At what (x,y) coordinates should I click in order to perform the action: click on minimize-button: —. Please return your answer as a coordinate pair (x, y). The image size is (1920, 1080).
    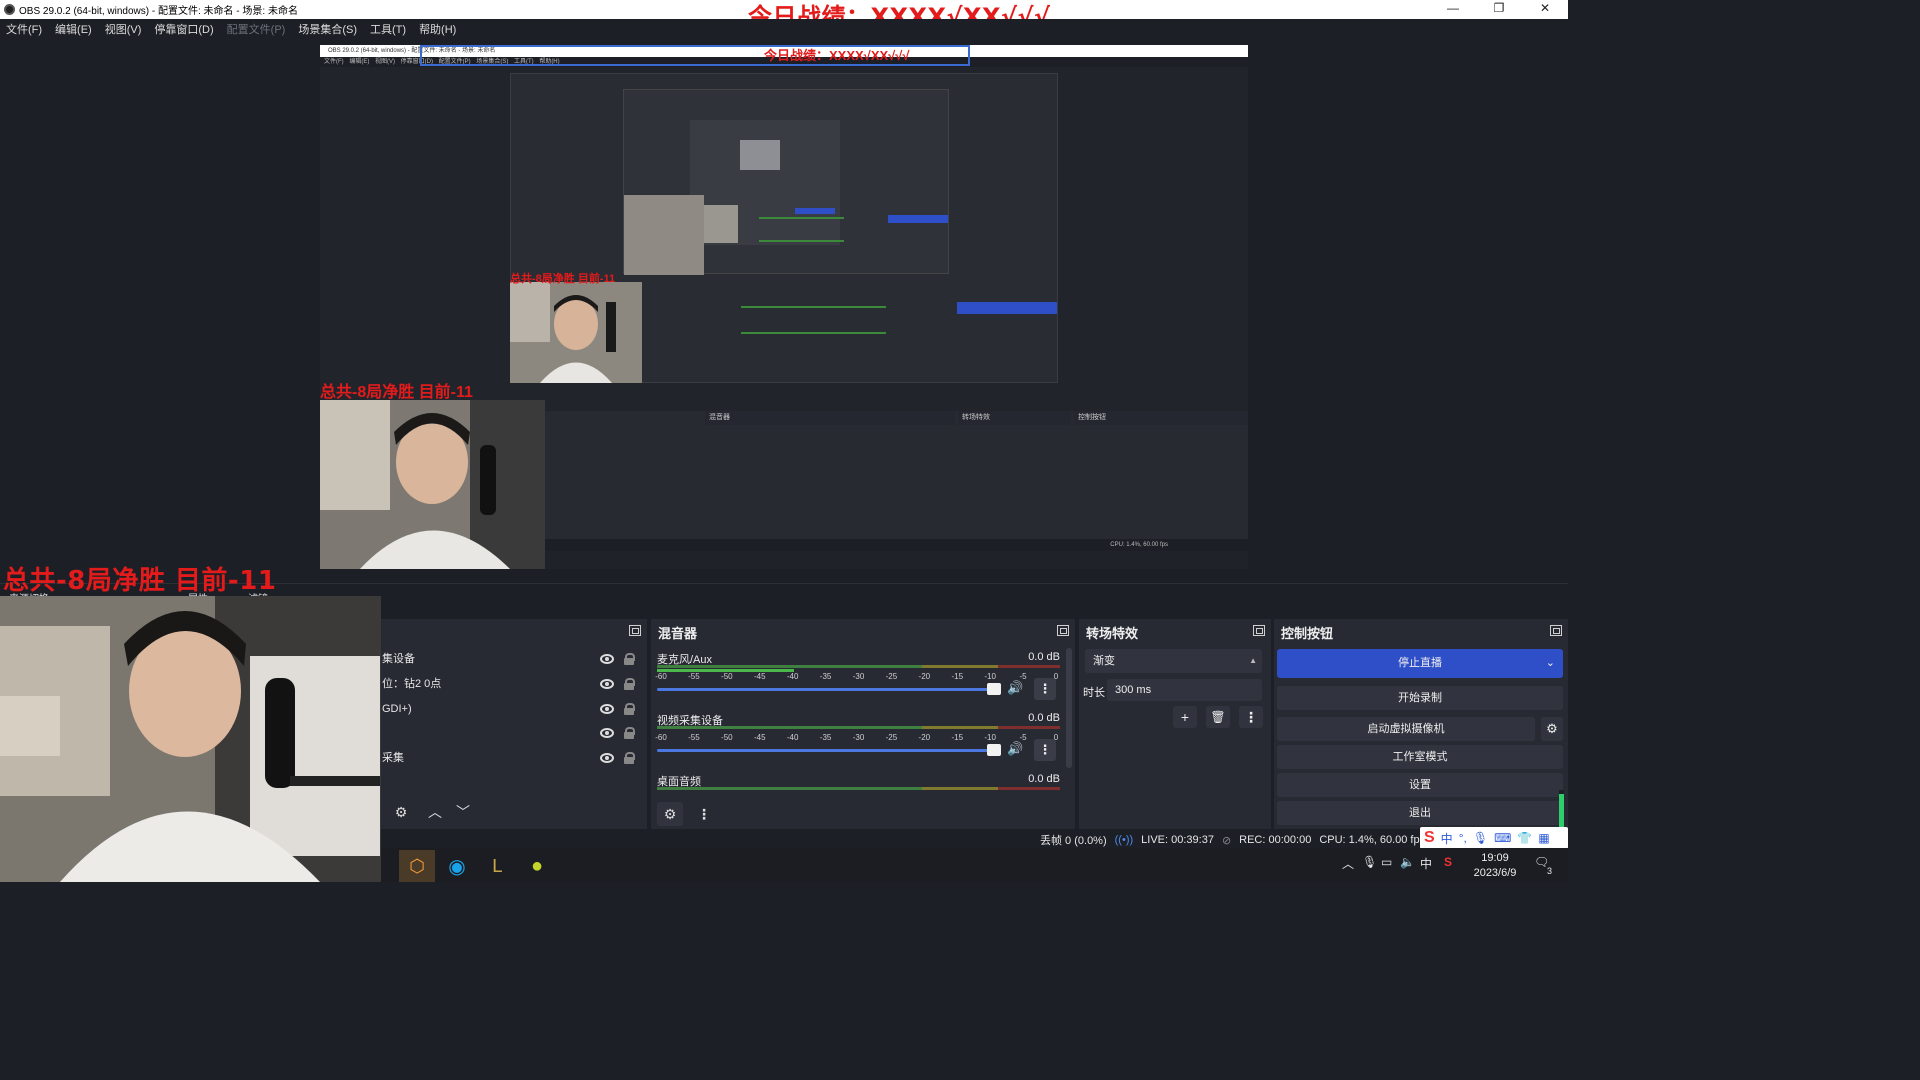
    Looking at the image, I should click on (1453, 9).